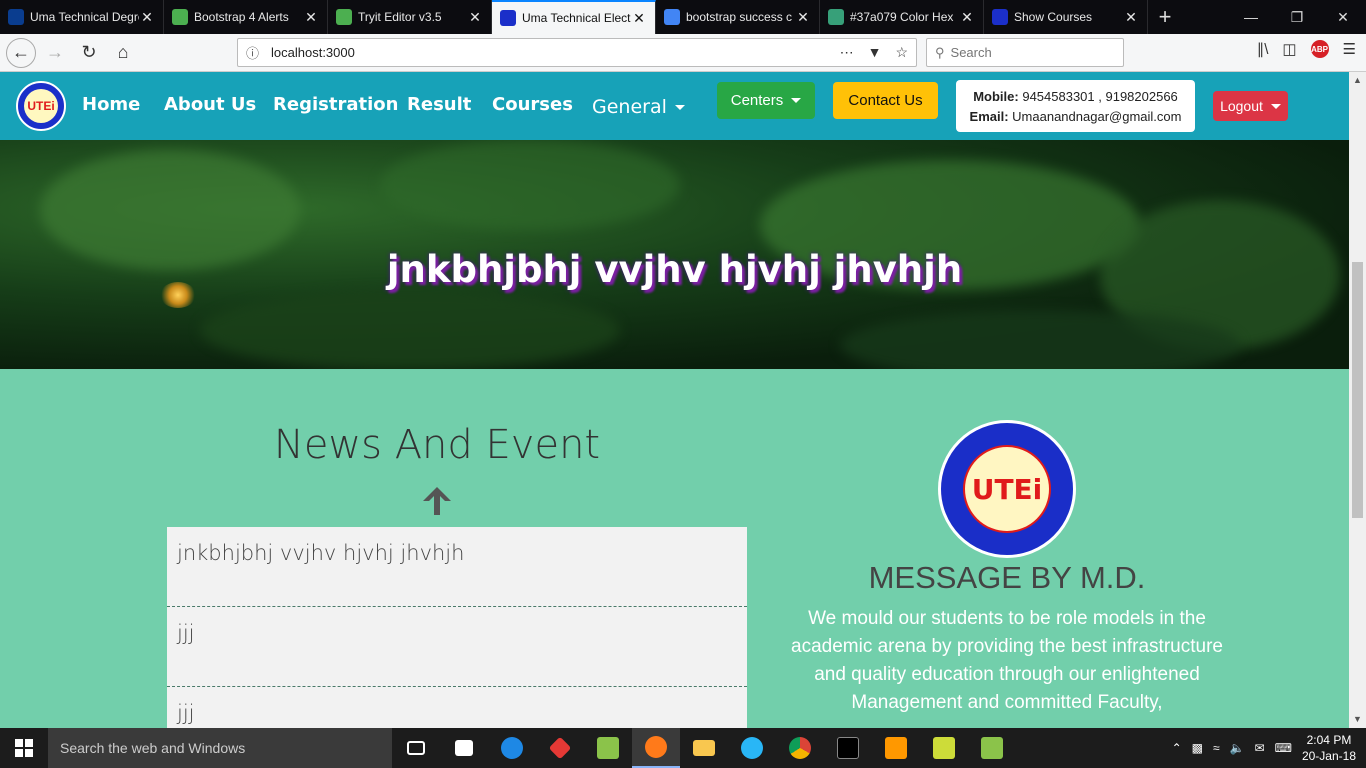  Describe the element at coordinates (89, 53) in the screenshot. I see `reload-icon: ↻` at that location.